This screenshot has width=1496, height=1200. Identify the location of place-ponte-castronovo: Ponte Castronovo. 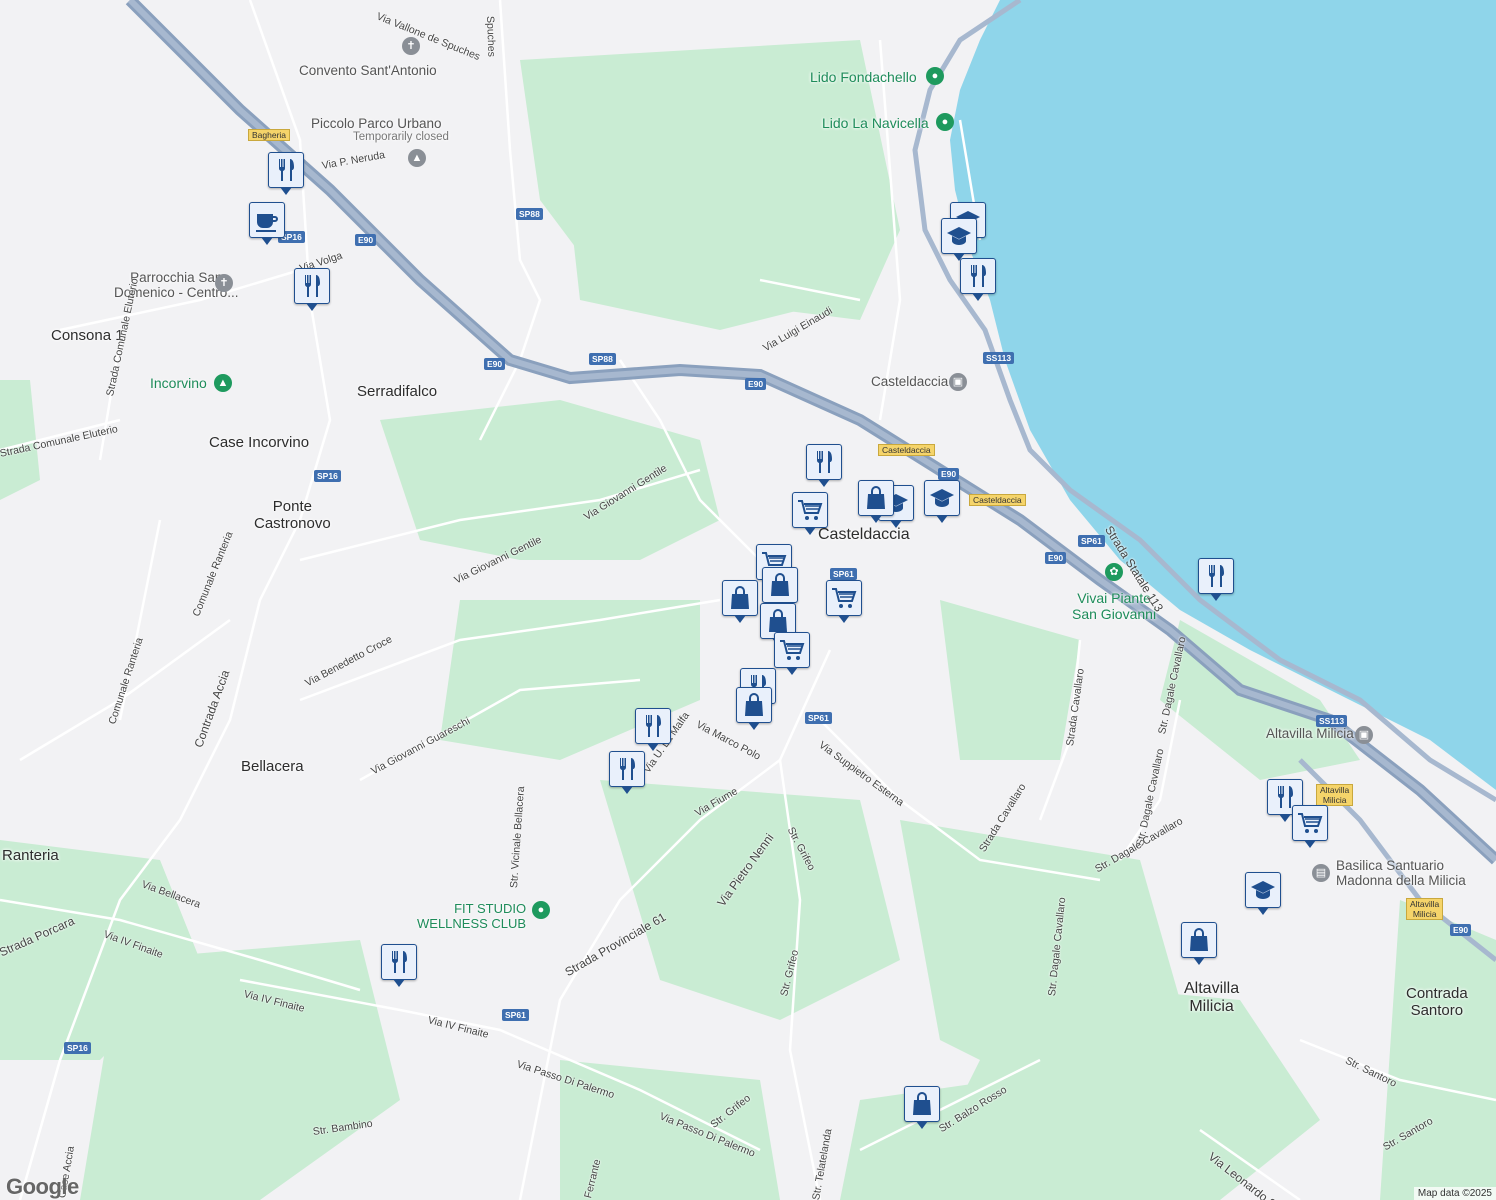
(292, 515).